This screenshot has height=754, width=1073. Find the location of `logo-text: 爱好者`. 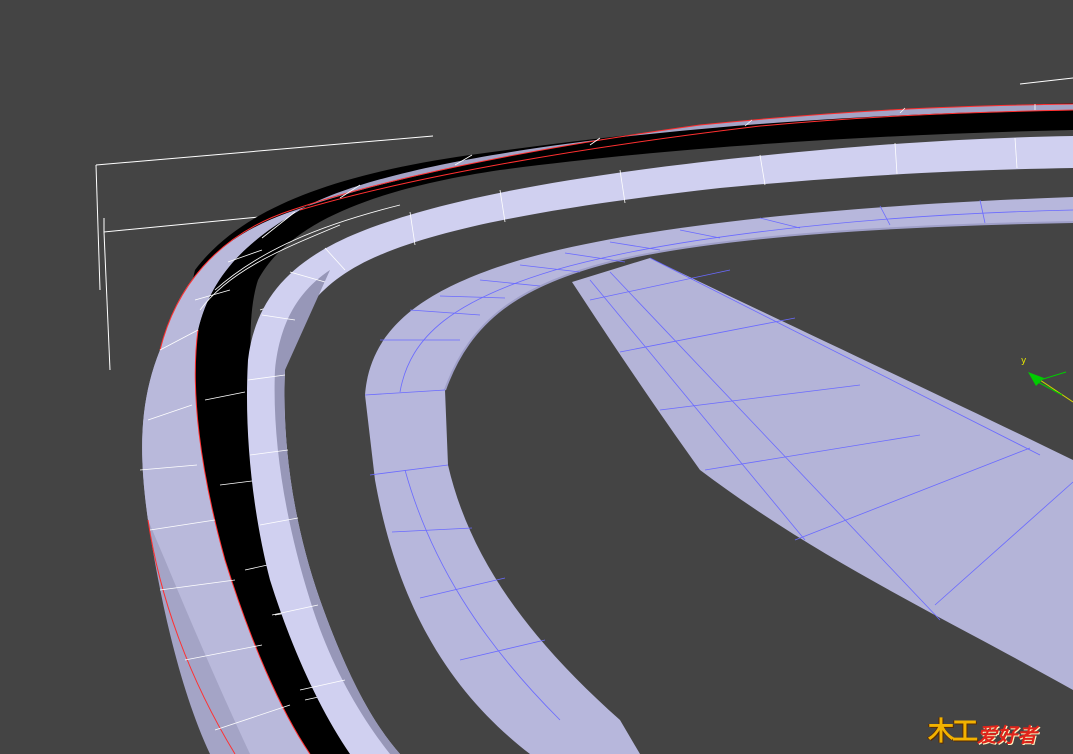

logo-text: 爱好者 is located at coordinates (1007, 735).